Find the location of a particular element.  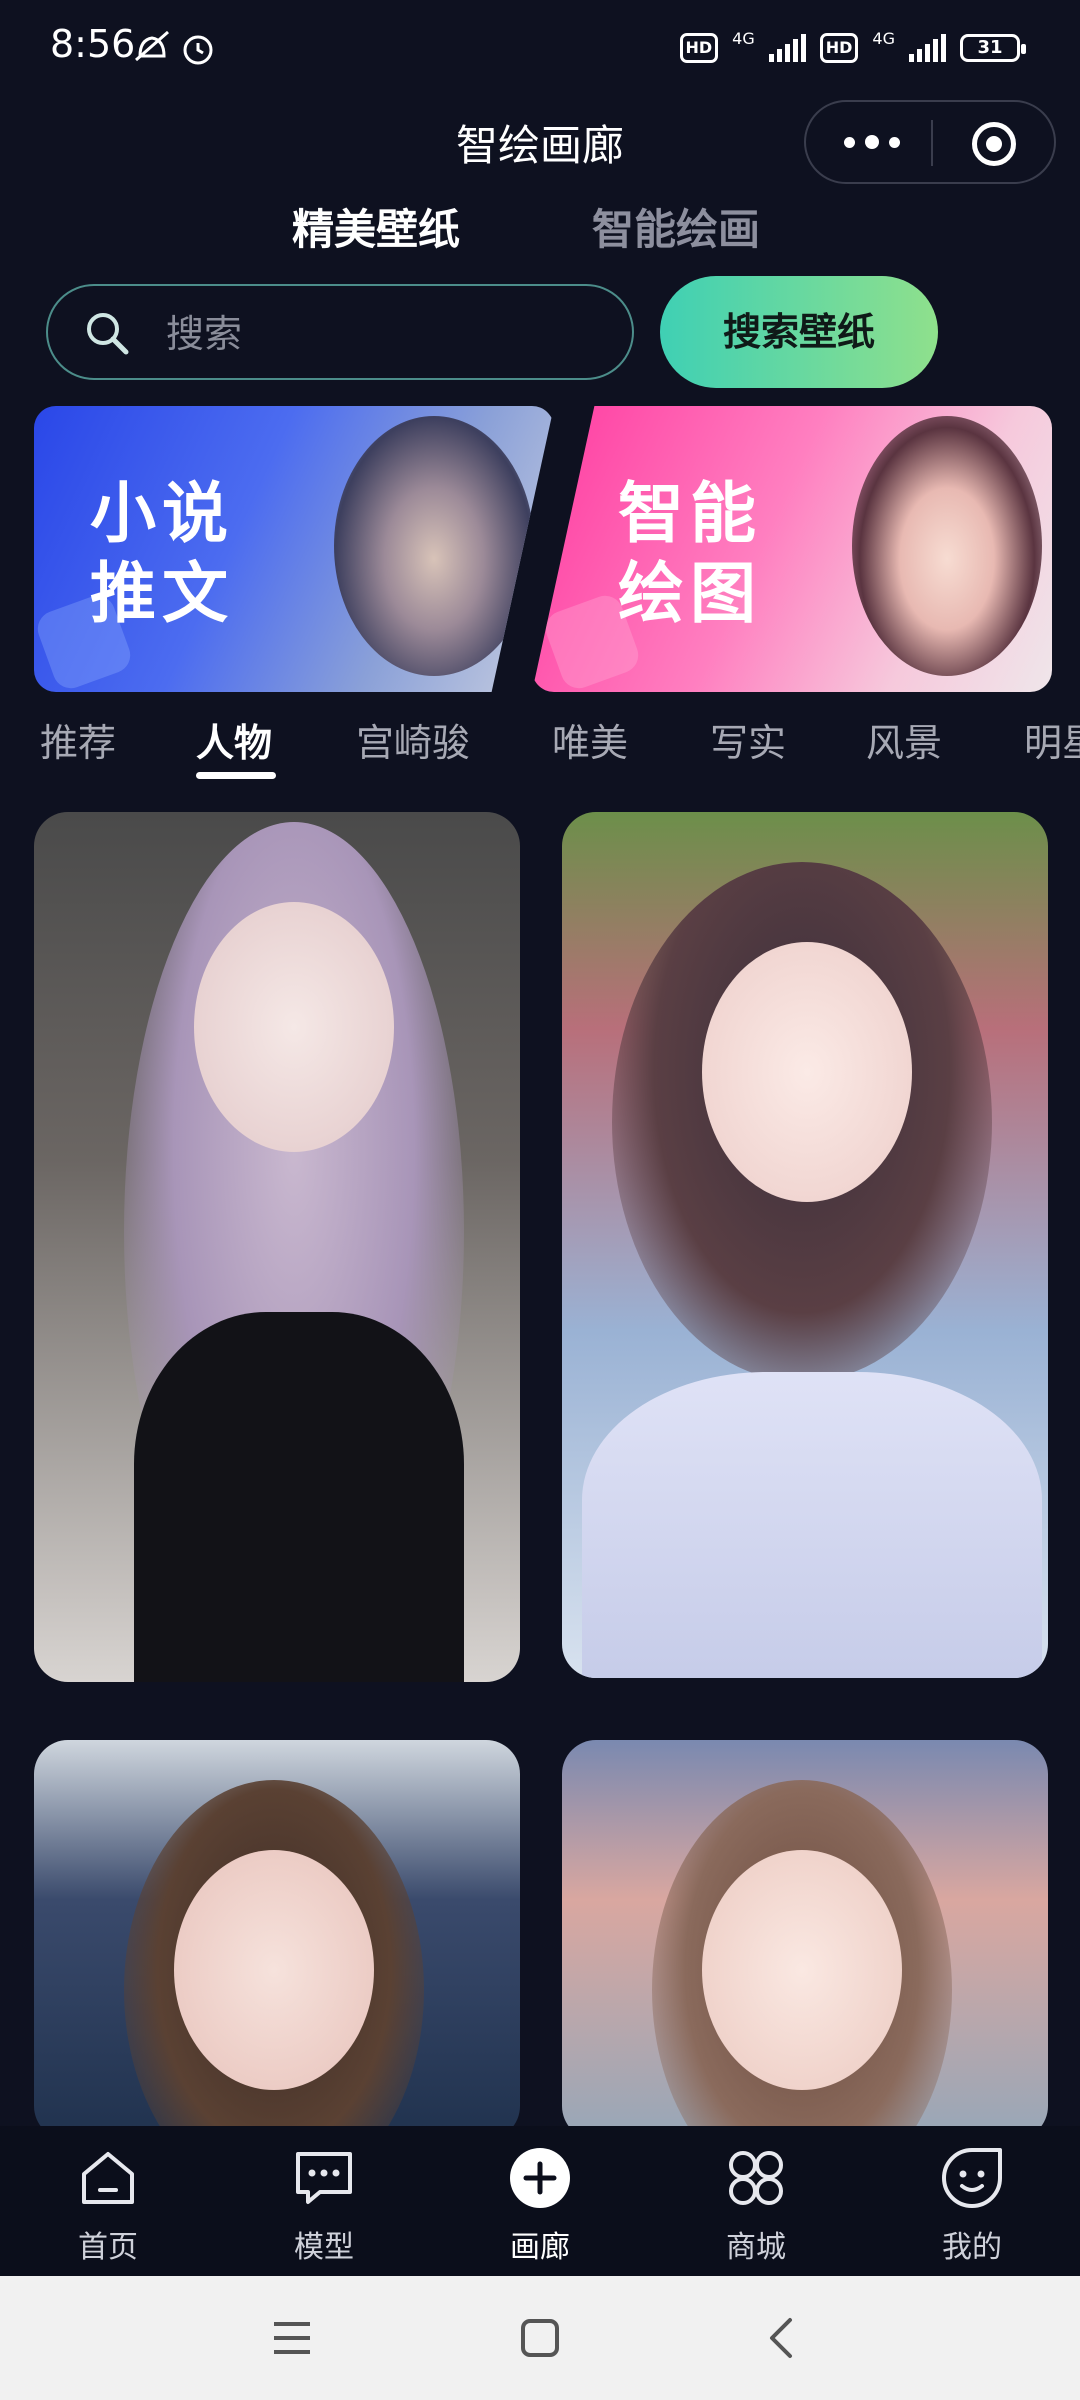

status-time: 8:56 is located at coordinates (93, 44).